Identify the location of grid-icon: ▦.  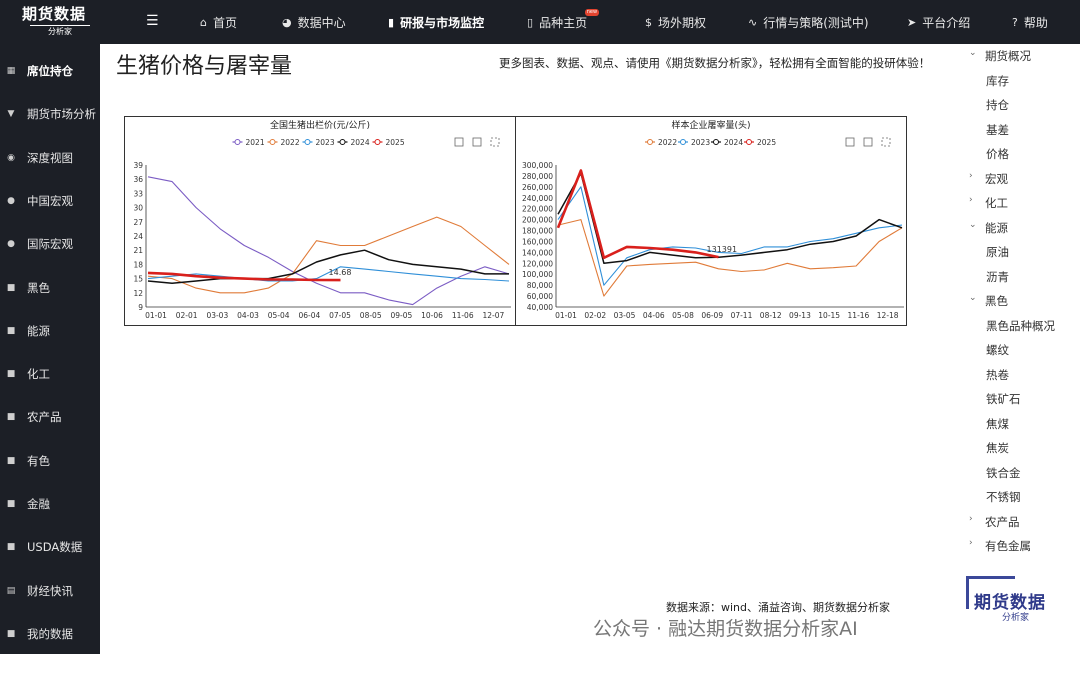
(11, 71).